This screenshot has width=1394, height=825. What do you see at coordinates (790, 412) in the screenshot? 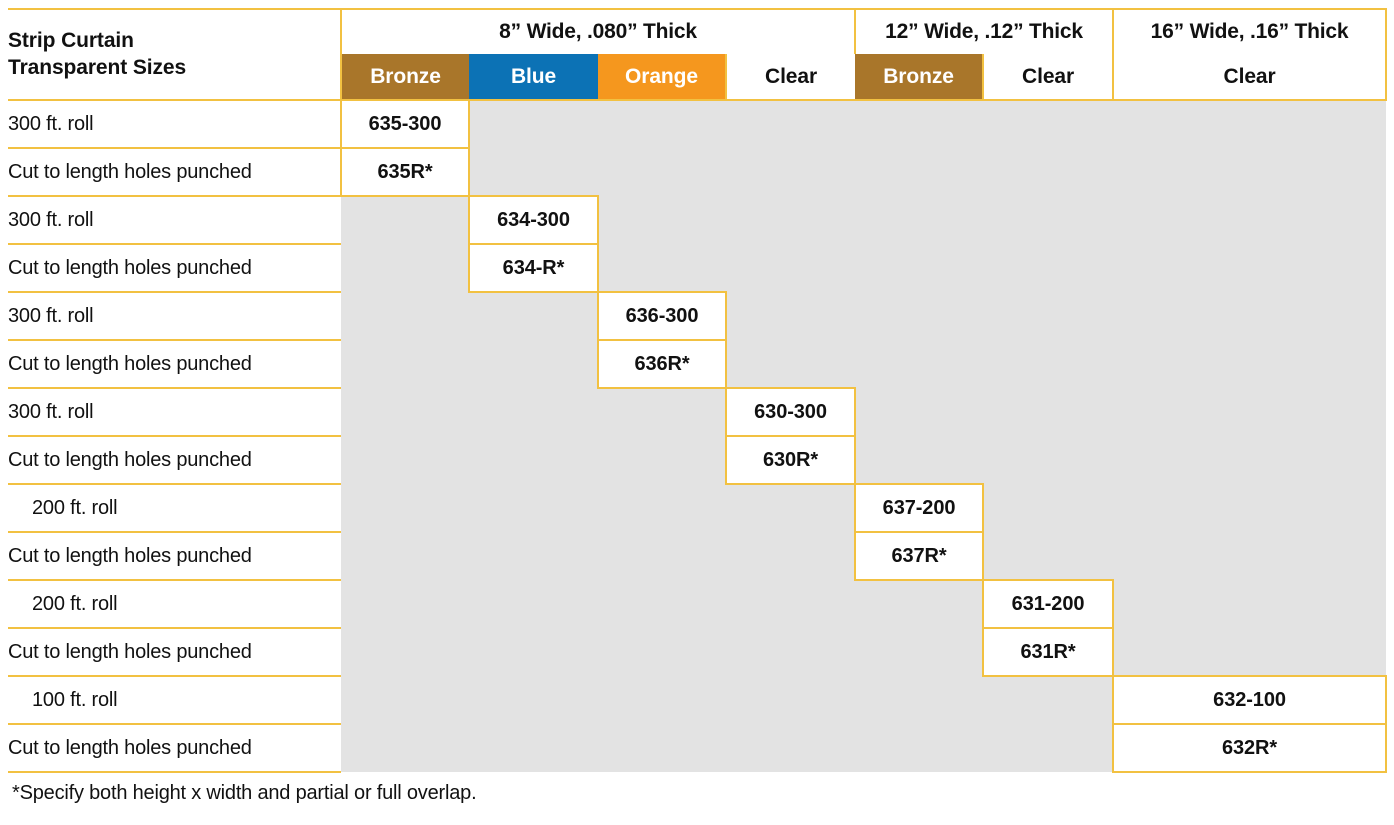
I see `part-number-cell: 630-300` at bounding box center [790, 412].